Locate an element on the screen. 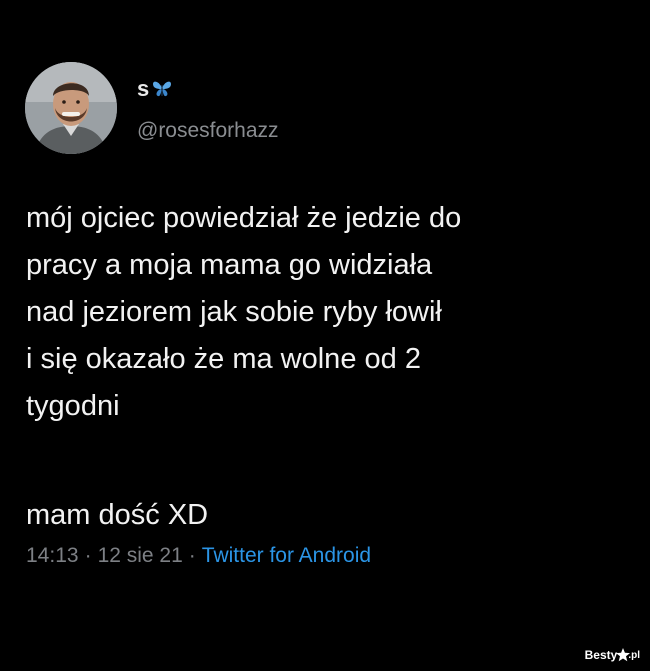 The width and height of the screenshot is (650, 671). tweet-meta: 14:13 · 12 sie 21 · Twitter for Android is located at coordinates (198, 556).